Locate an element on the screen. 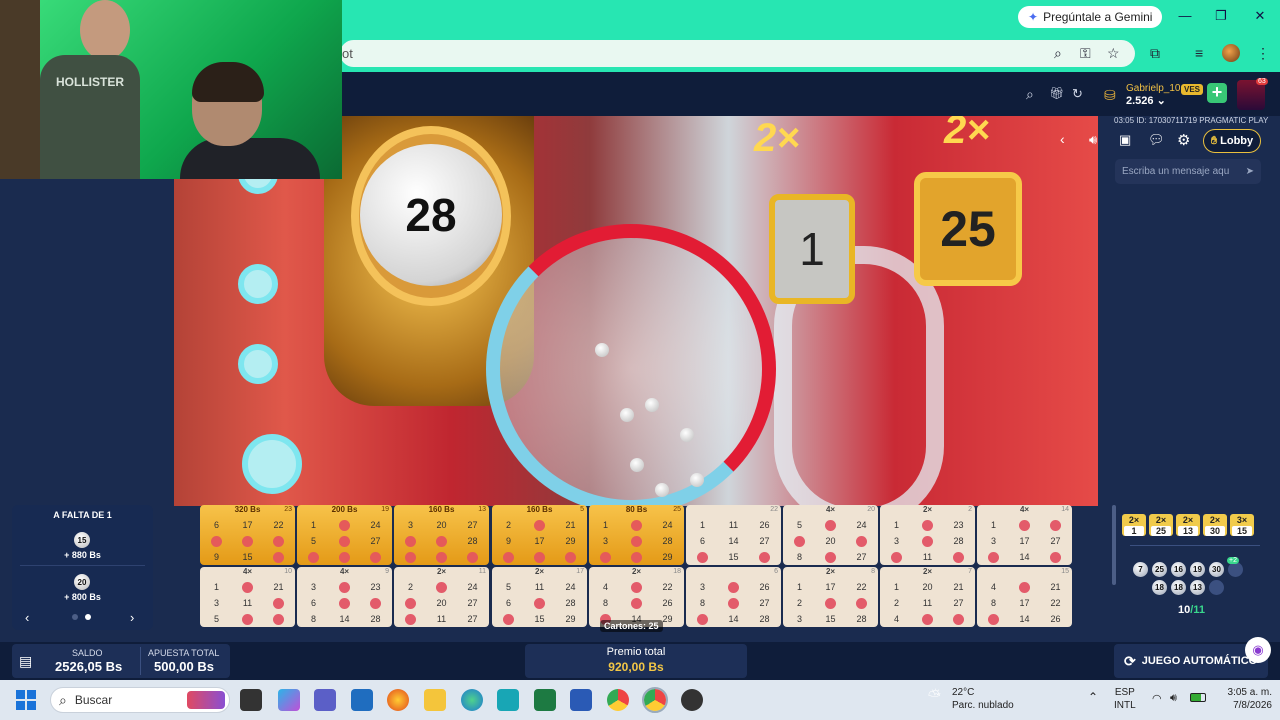  video-off-icon: ▣ is located at coordinates (1125, 140).